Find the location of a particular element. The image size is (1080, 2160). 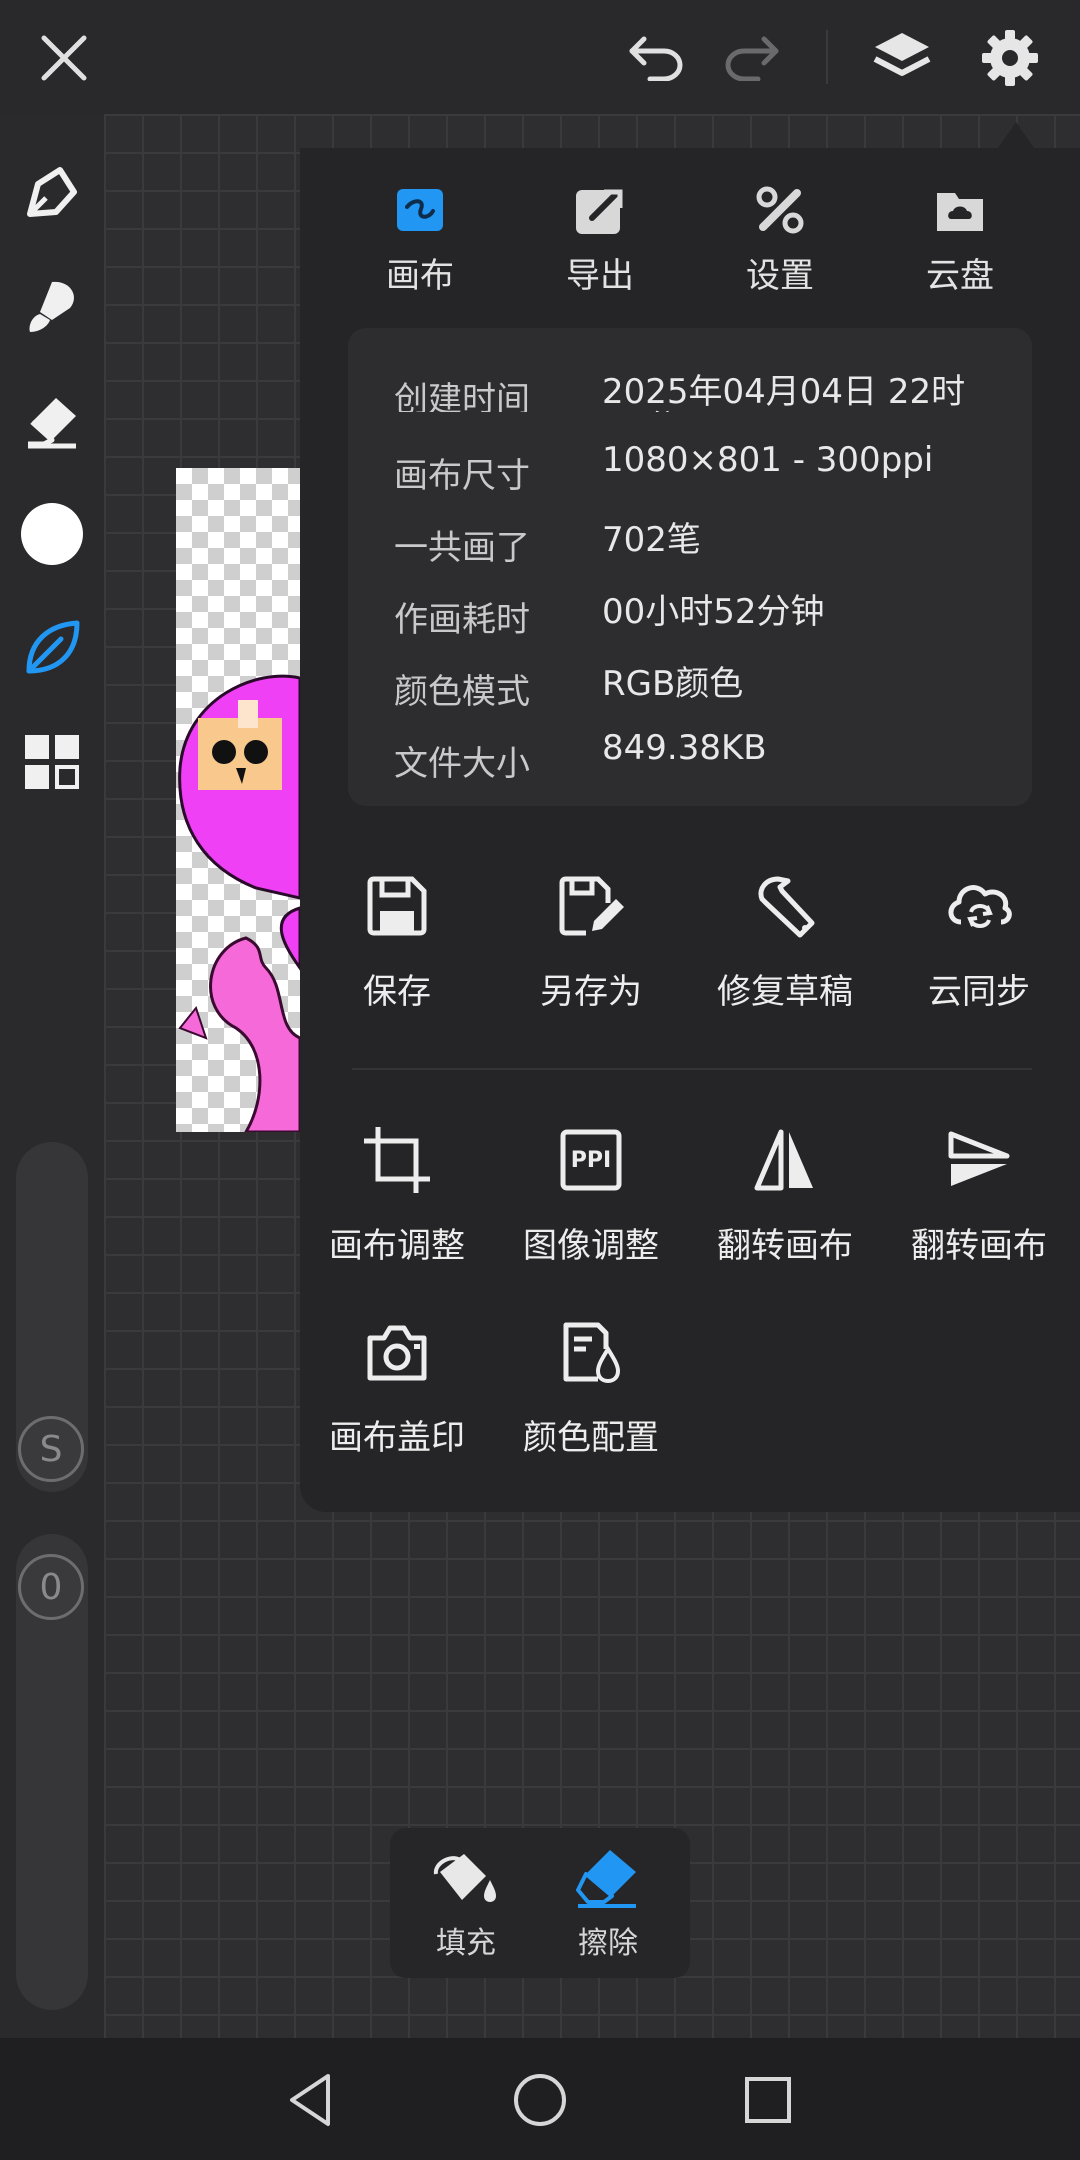

info-value: RGB颜色 is located at coordinates (673, 684).